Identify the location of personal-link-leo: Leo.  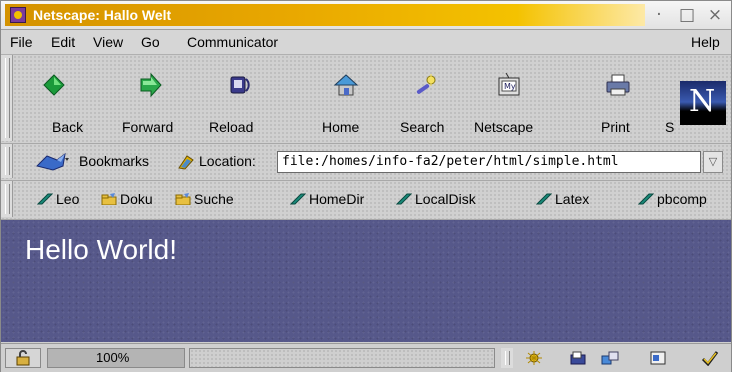
(58, 199).